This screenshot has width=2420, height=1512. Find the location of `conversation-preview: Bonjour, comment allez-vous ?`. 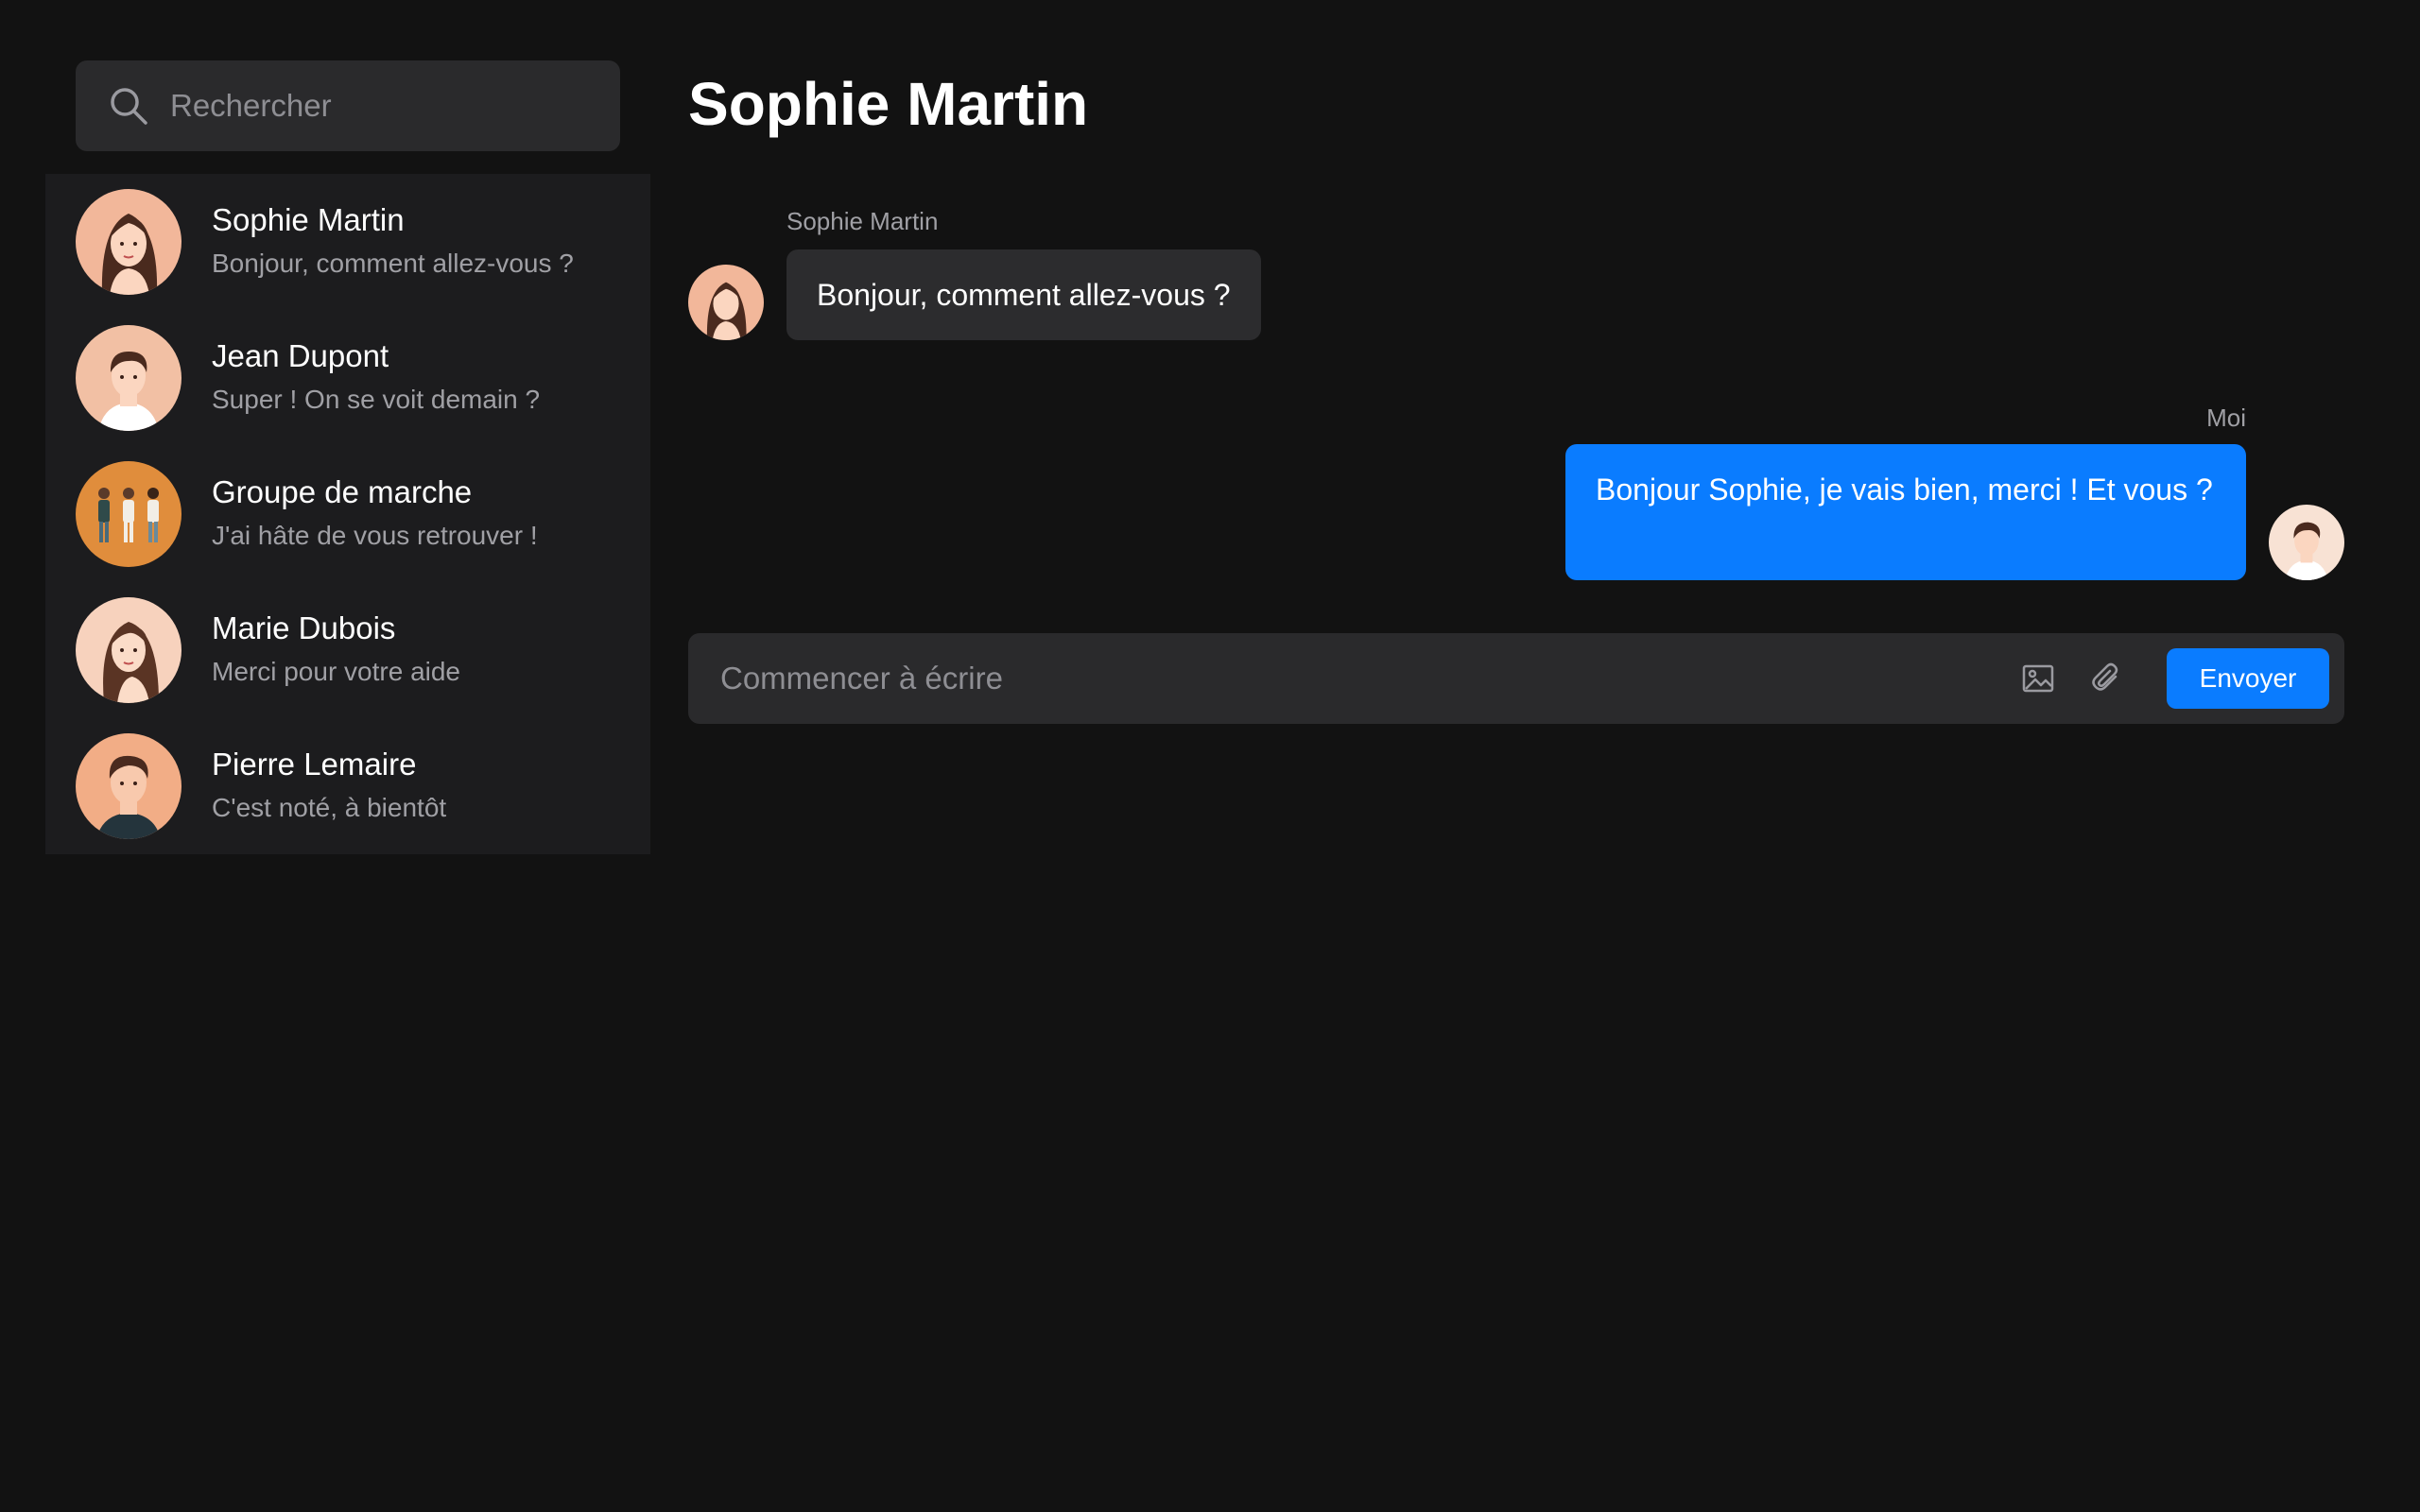

conversation-preview: Bonjour, comment allez-vous ? is located at coordinates (393, 263).